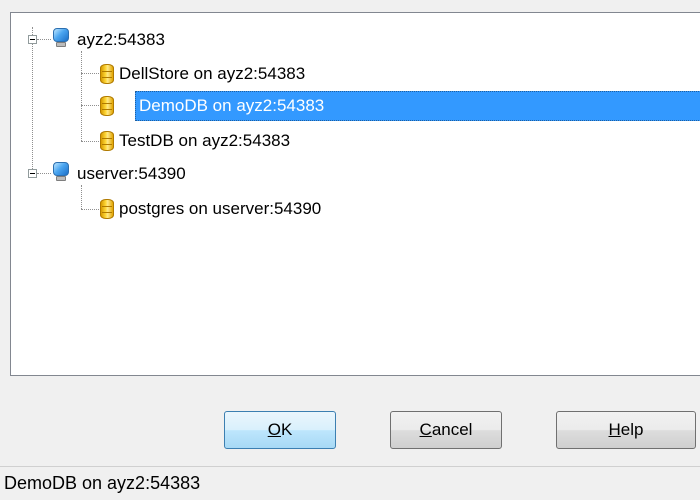 The height and width of the screenshot is (500, 700). I want to click on tree-node-server: userver:54390, so click(131, 174).